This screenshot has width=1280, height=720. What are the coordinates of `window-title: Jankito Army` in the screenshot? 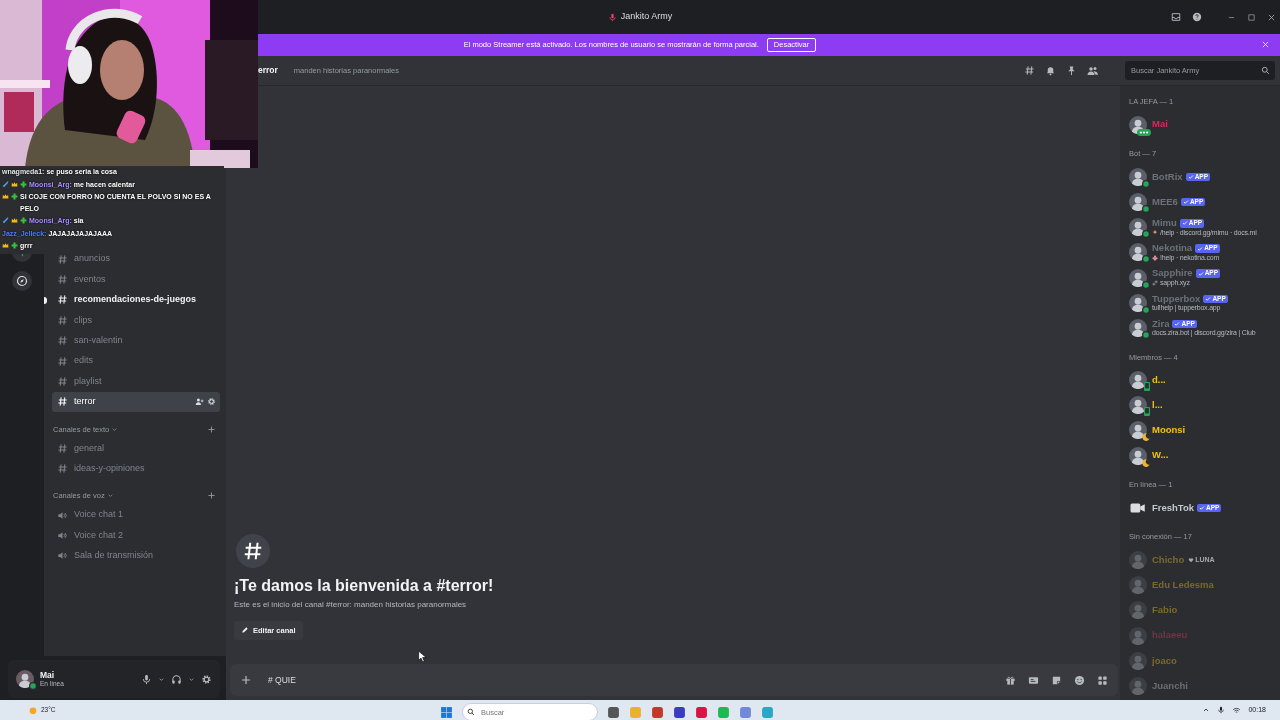 It's located at (646, 17).